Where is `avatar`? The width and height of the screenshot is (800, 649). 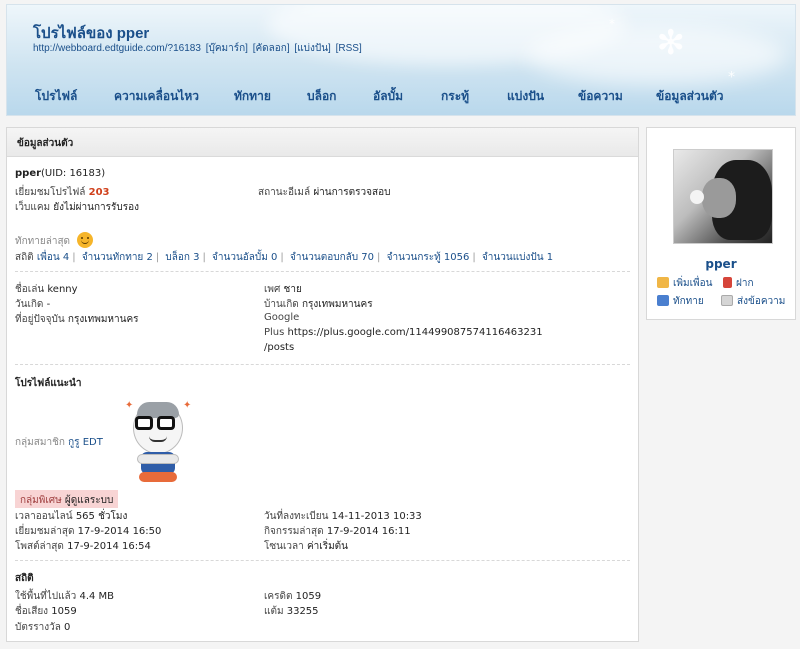
avatar is located at coordinates (723, 196).